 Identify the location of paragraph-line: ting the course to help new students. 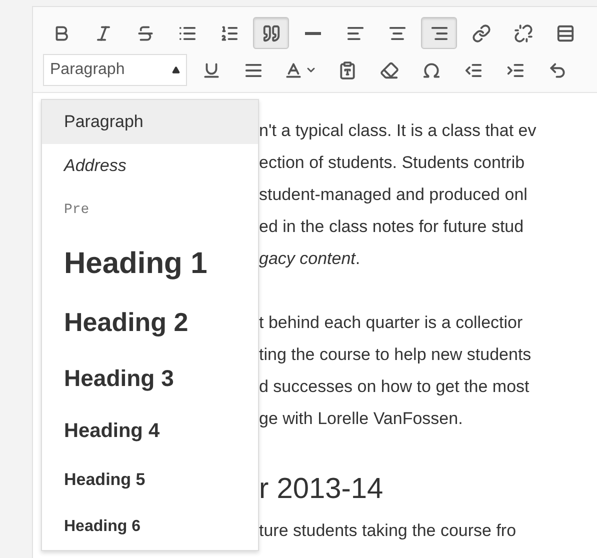
(395, 355).